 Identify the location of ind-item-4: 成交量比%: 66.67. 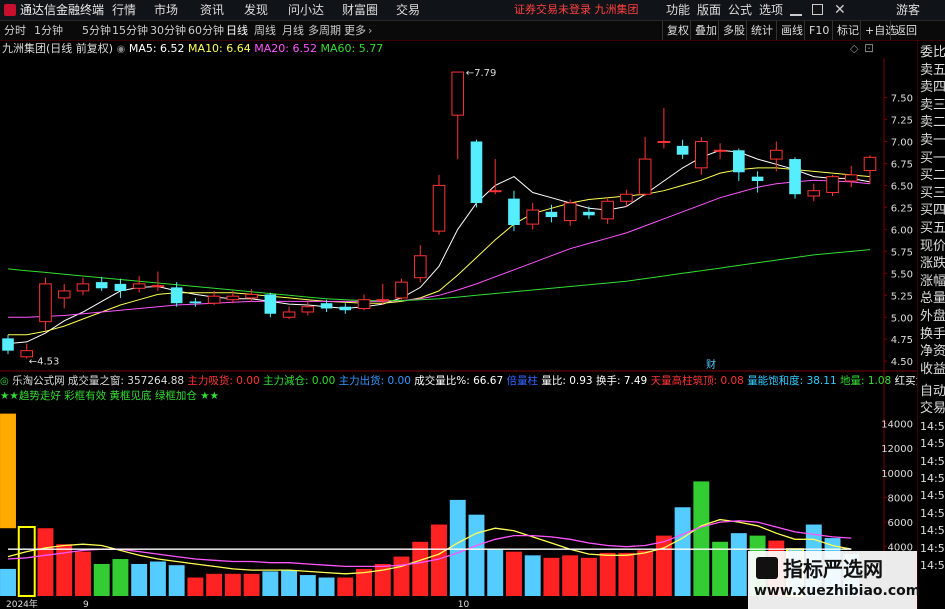
(459, 381).